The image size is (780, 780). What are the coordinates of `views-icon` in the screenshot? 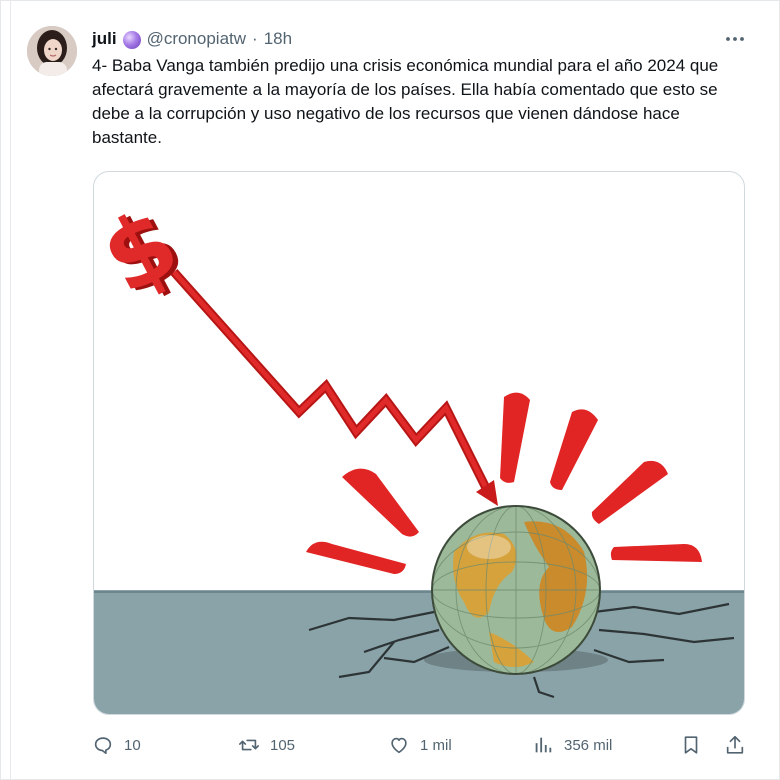 It's located at (543, 745).